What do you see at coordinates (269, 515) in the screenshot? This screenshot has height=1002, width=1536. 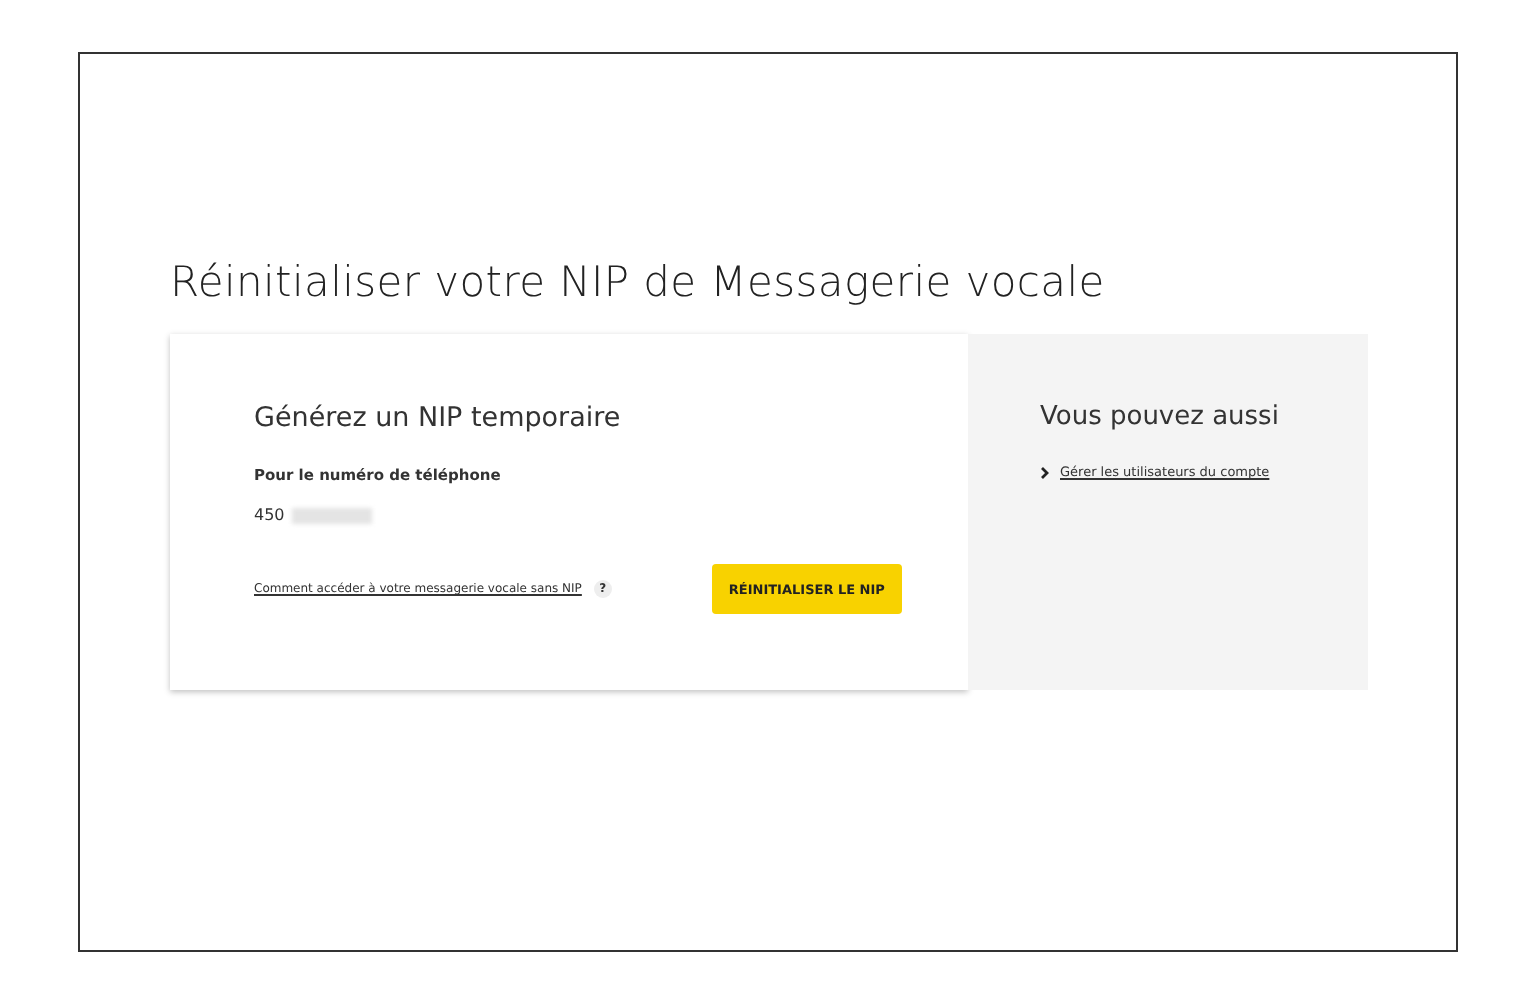 I see `phone-prefix: 450` at bounding box center [269, 515].